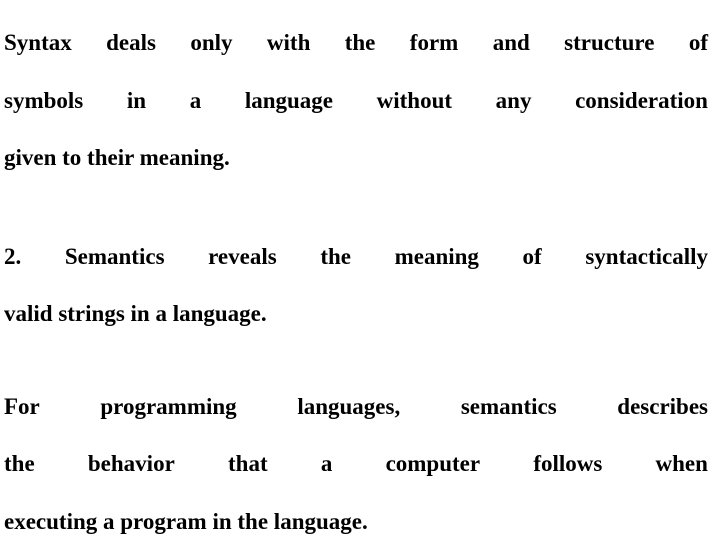 Image resolution: width=720 pixels, height=550 pixels. I want to click on text-word: Semantics, so click(115, 257).